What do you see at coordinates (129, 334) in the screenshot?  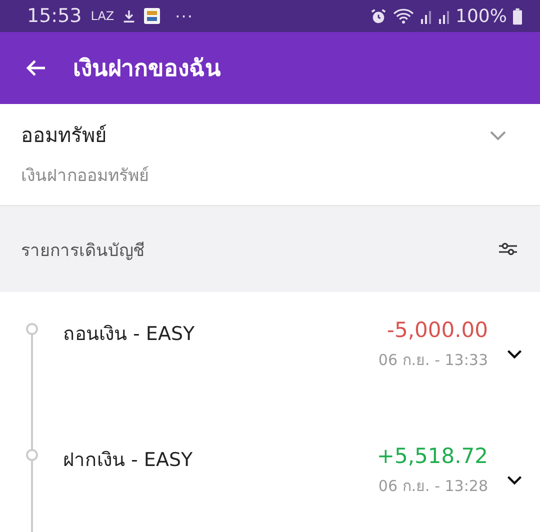 I see `transaction-title: ถอนเงิน - EASY` at bounding box center [129, 334].